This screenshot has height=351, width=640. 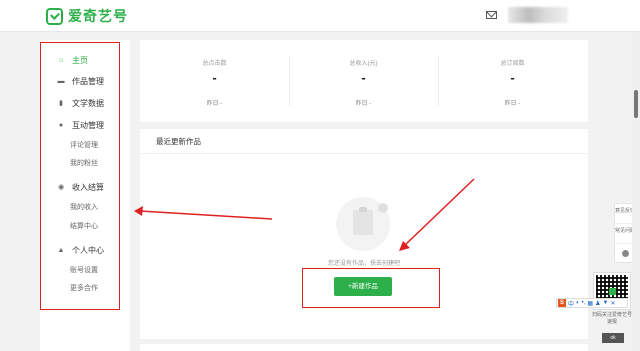 I want to click on arrowhead-sidebar, so click(x=138, y=211).